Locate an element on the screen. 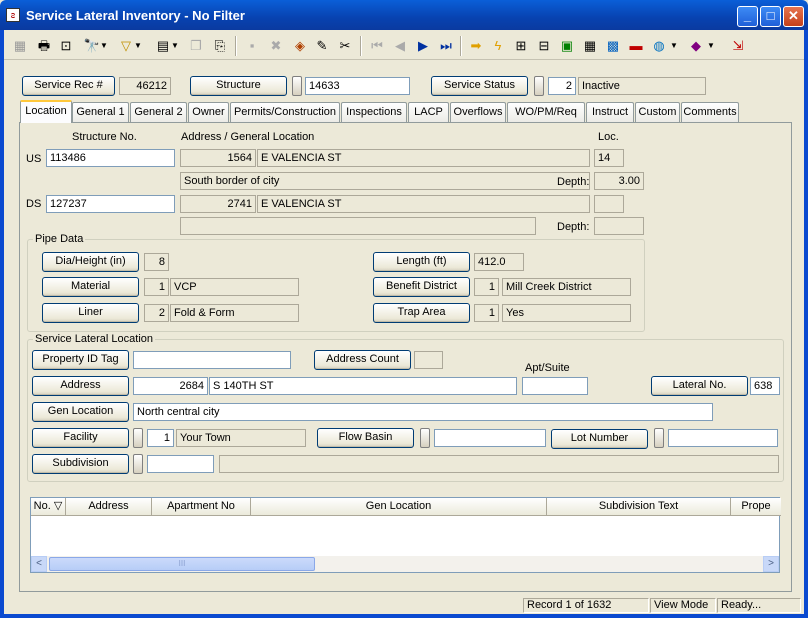 This screenshot has width=808, height=618. gen-location-field: North central city is located at coordinates (423, 412).